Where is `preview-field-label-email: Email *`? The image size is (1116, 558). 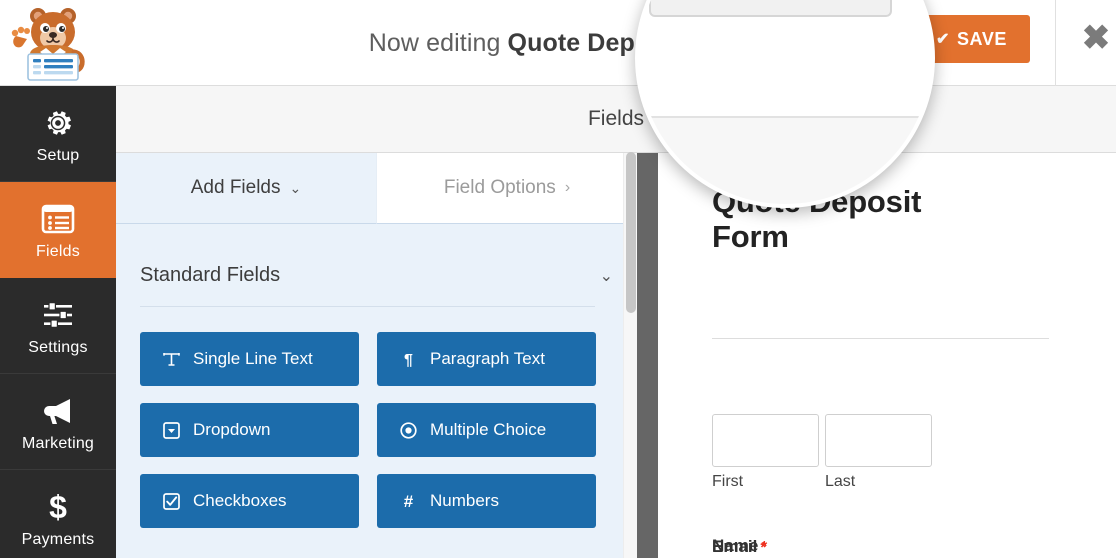 preview-field-label-email: Email * is located at coordinates (739, 547).